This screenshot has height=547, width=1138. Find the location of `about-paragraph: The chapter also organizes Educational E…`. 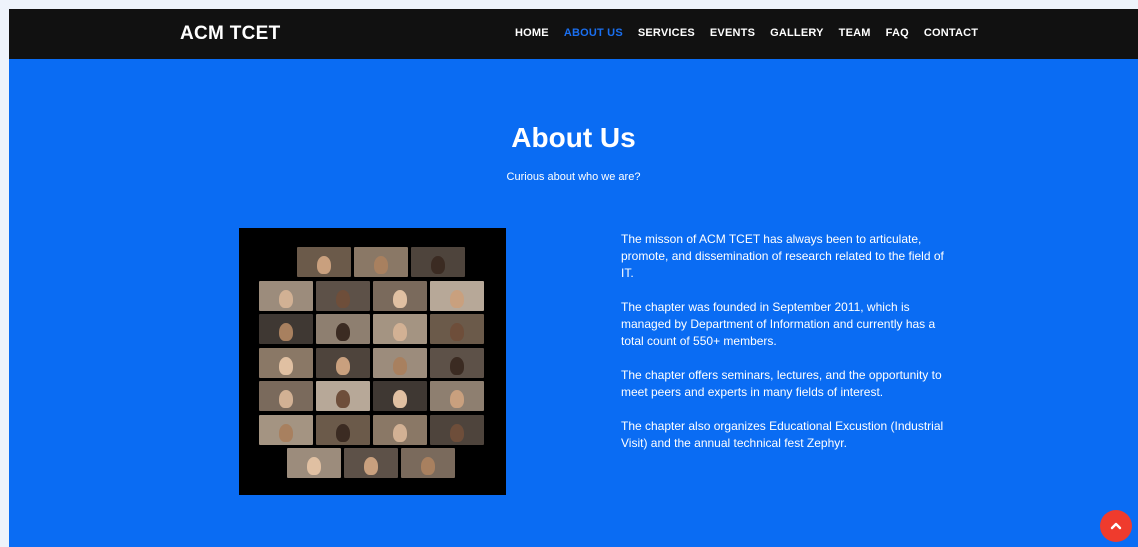

about-paragraph: The chapter also organizes Educational E… is located at coordinates (782, 434).